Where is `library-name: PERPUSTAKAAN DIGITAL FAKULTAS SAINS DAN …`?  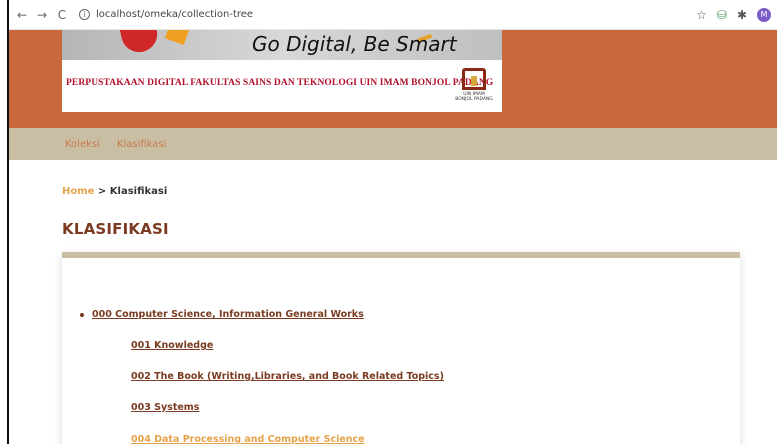
library-name: PERPUSTAKAAN DIGITAL FAKULTAS SAINS DAN … is located at coordinates (280, 83).